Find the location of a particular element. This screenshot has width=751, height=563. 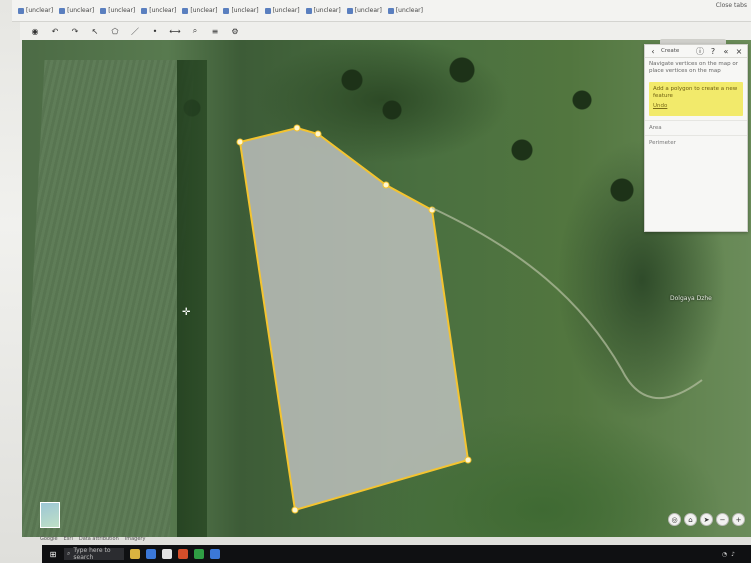

system-tray: ◔ ♪ is located at coordinates (736, 554).